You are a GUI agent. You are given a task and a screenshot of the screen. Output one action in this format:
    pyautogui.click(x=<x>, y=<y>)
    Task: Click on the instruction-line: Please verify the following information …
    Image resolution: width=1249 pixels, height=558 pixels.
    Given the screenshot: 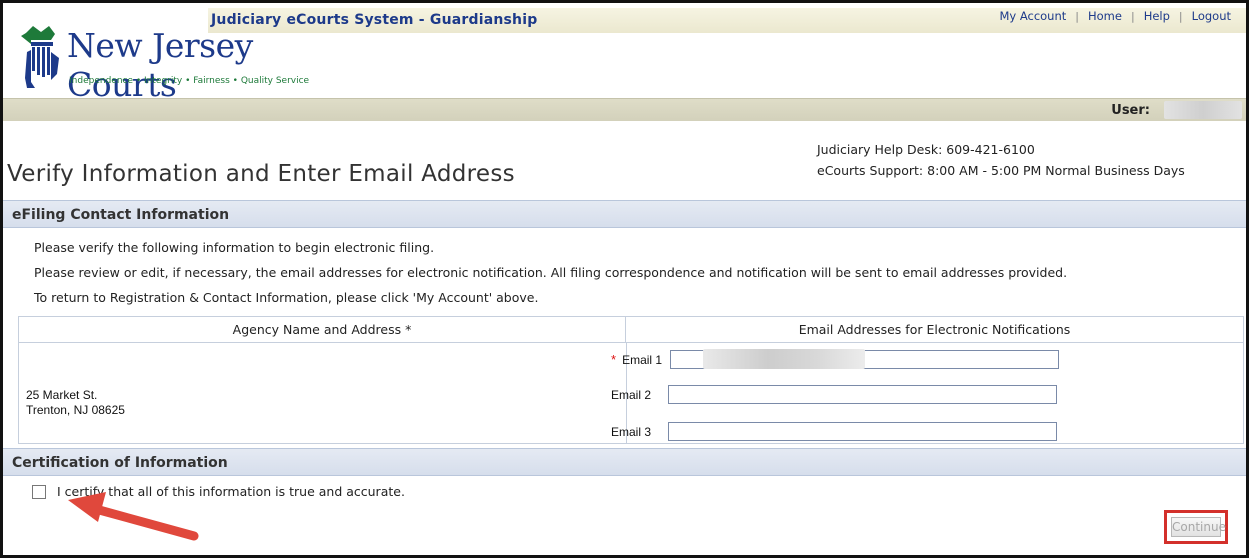 What is the action you would take?
    pyautogui.click(x=234, y=247)
    